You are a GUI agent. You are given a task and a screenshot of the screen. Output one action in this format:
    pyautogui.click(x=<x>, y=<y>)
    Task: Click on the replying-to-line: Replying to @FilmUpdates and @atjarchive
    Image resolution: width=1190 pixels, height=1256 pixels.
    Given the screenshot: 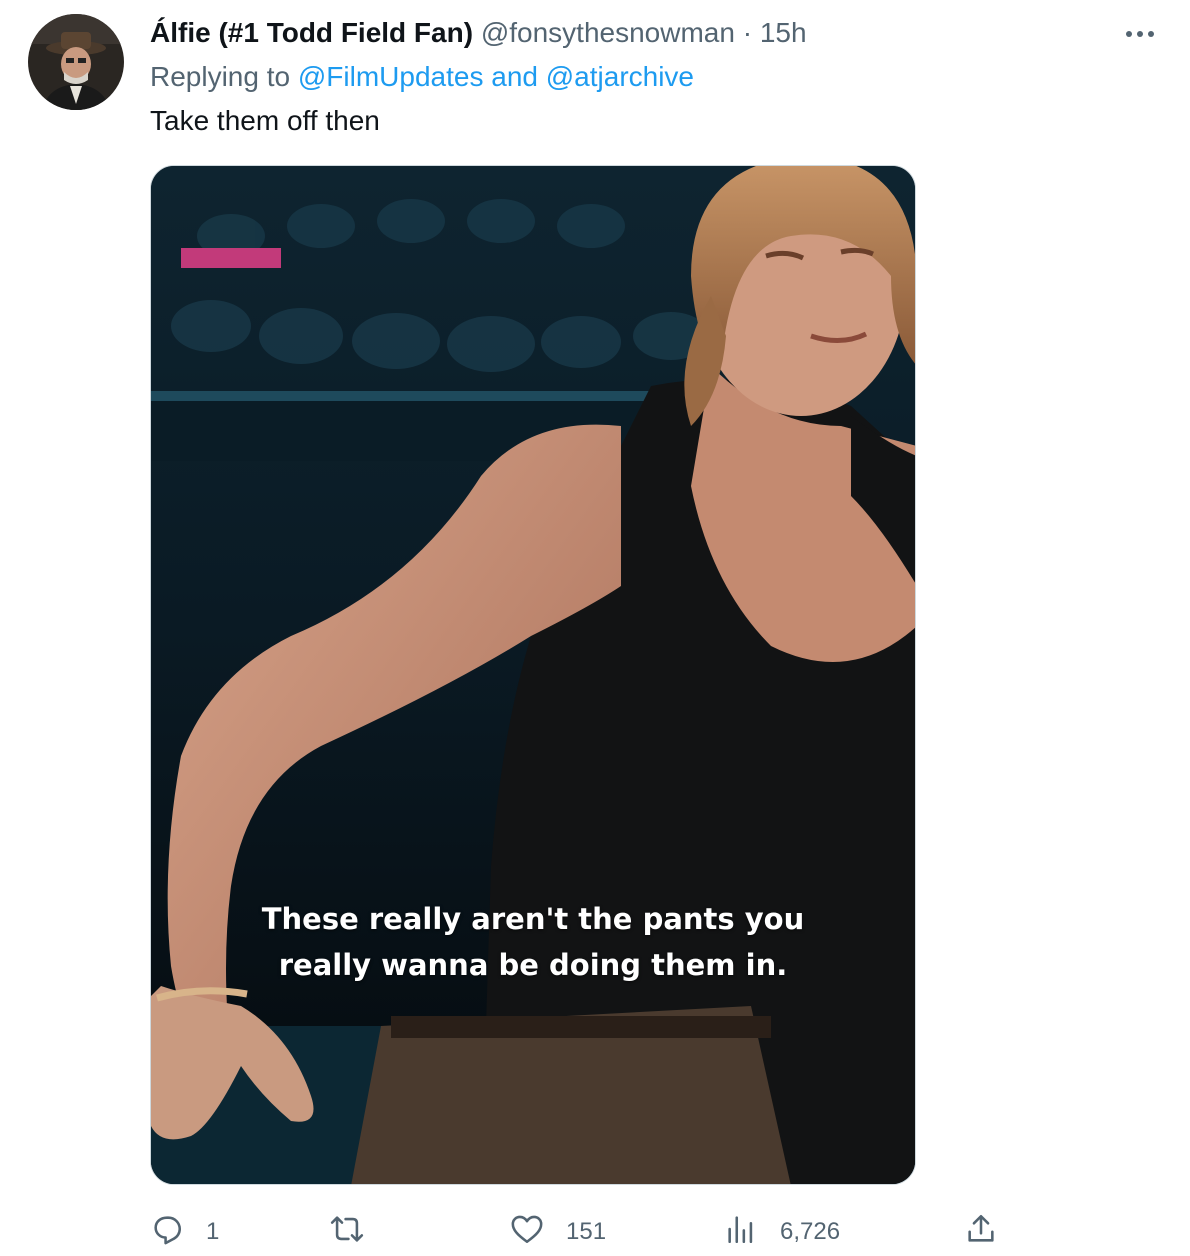 What is the action you would take?
    pyautogui.click(x=422, y=77)
    